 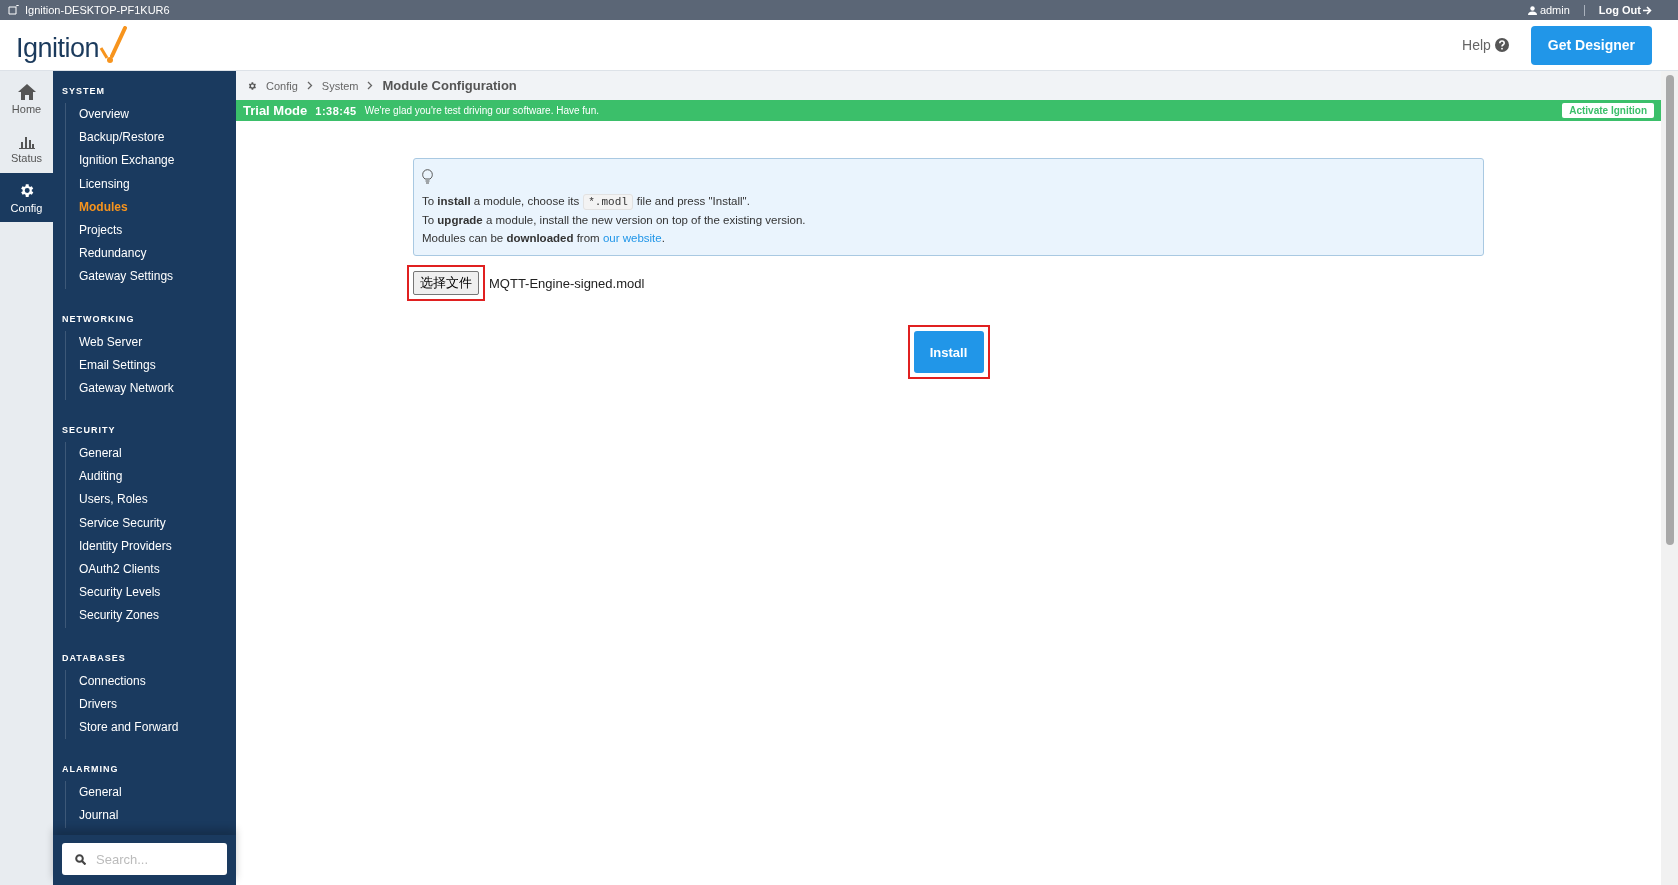 I want to click on home-icon, so click(x=26, y=92).